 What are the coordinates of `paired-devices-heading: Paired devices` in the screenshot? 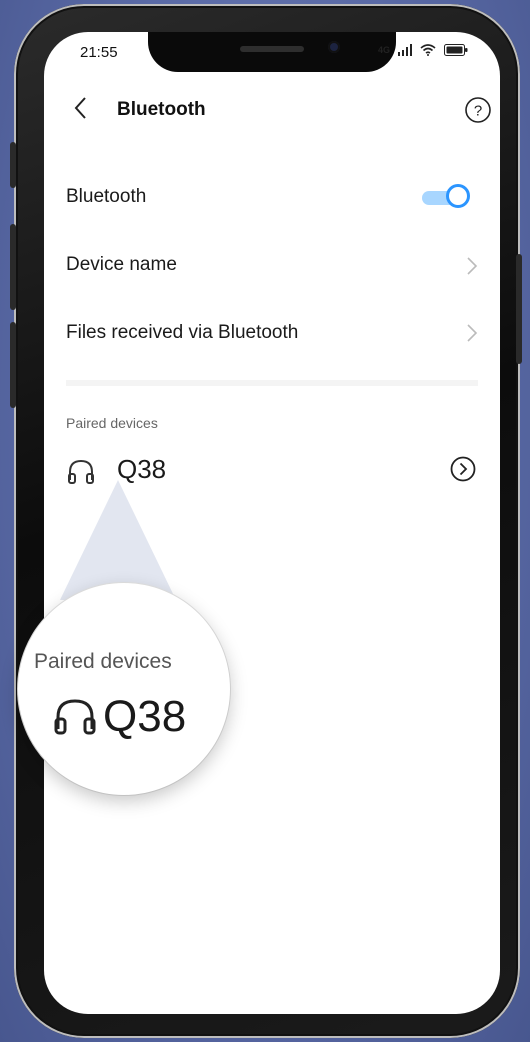 It's located at (112, 423).